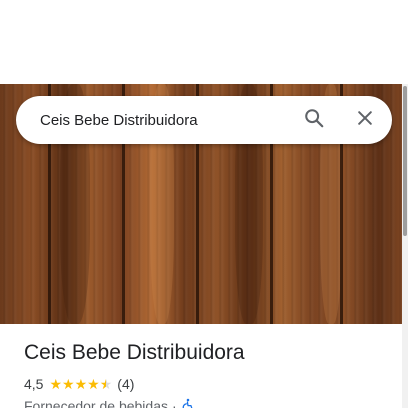 This screenshot has width=408, height=408. I want to click on wheelchair-icon, so click(188, 403).